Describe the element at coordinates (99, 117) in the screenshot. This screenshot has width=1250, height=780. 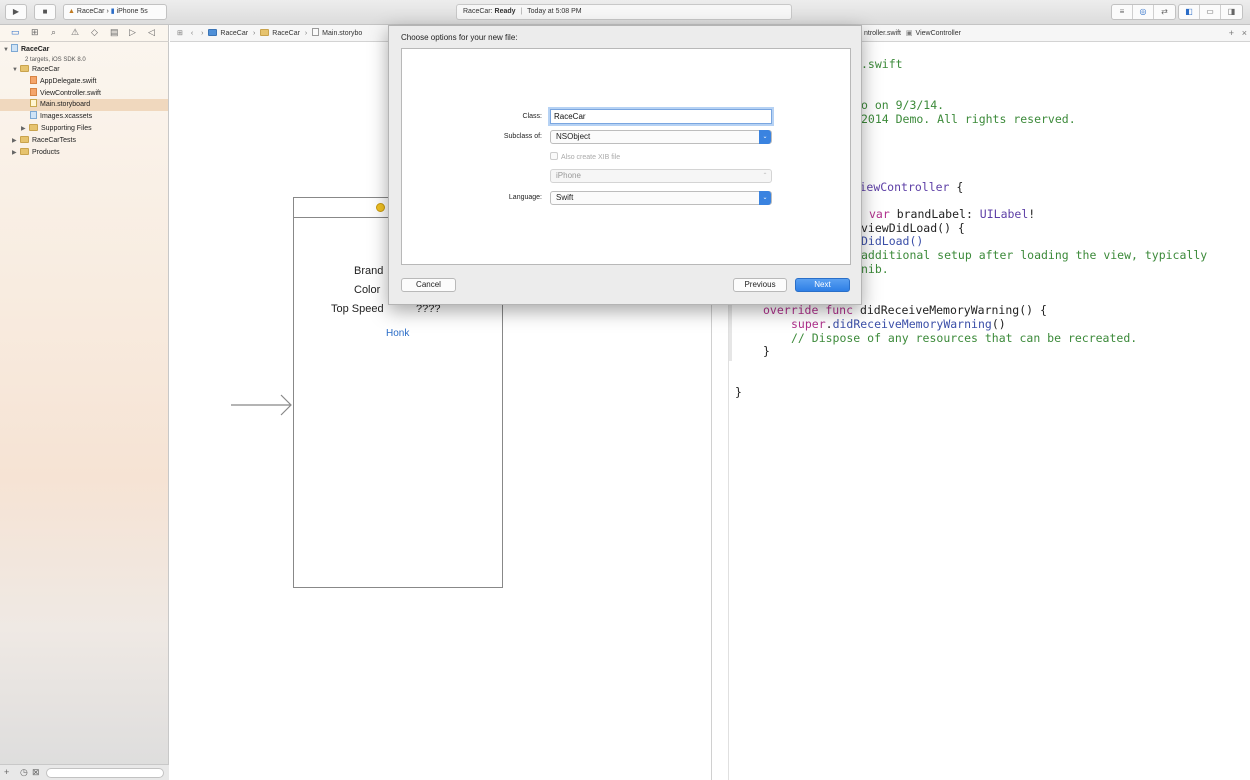
I see `tree-item-images-xcassets: Images.xcassets` at that location.